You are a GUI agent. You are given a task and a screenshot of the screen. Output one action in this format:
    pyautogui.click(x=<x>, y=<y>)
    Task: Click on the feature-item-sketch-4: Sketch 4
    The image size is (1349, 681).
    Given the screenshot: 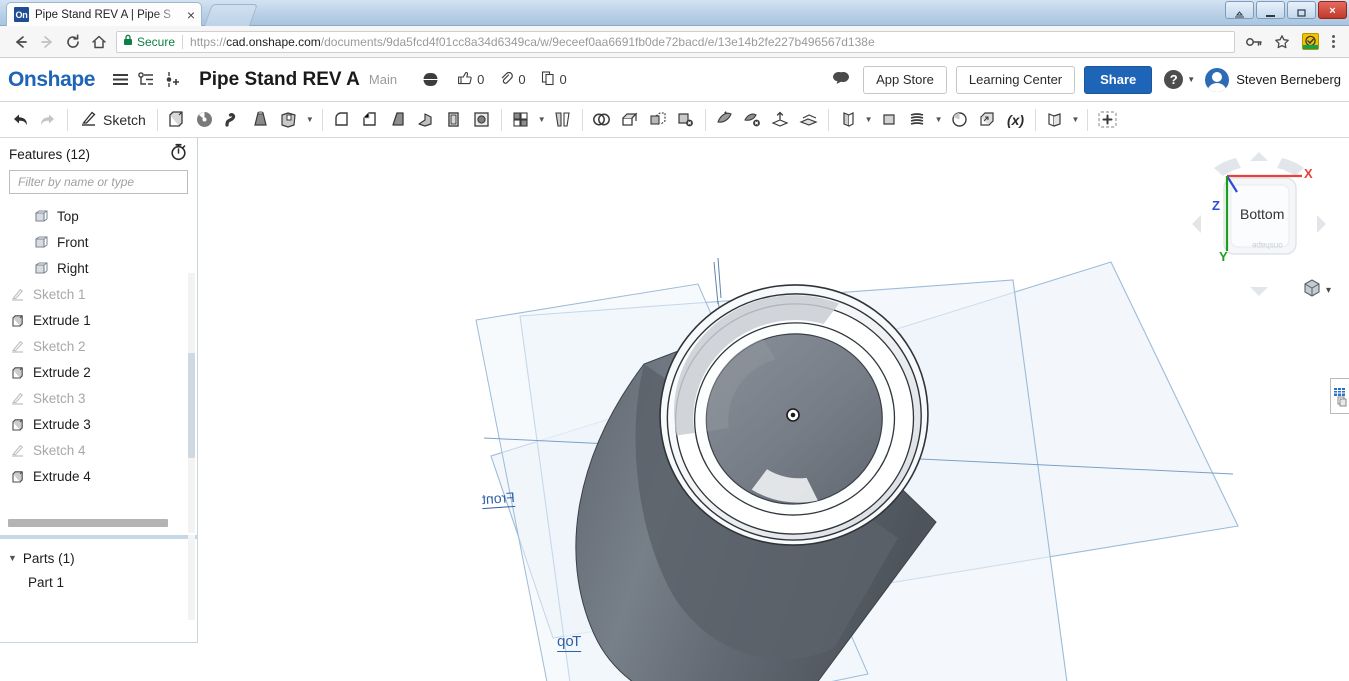 What is the action you would take?
    pyautogui.click(x=98, y=450)
    